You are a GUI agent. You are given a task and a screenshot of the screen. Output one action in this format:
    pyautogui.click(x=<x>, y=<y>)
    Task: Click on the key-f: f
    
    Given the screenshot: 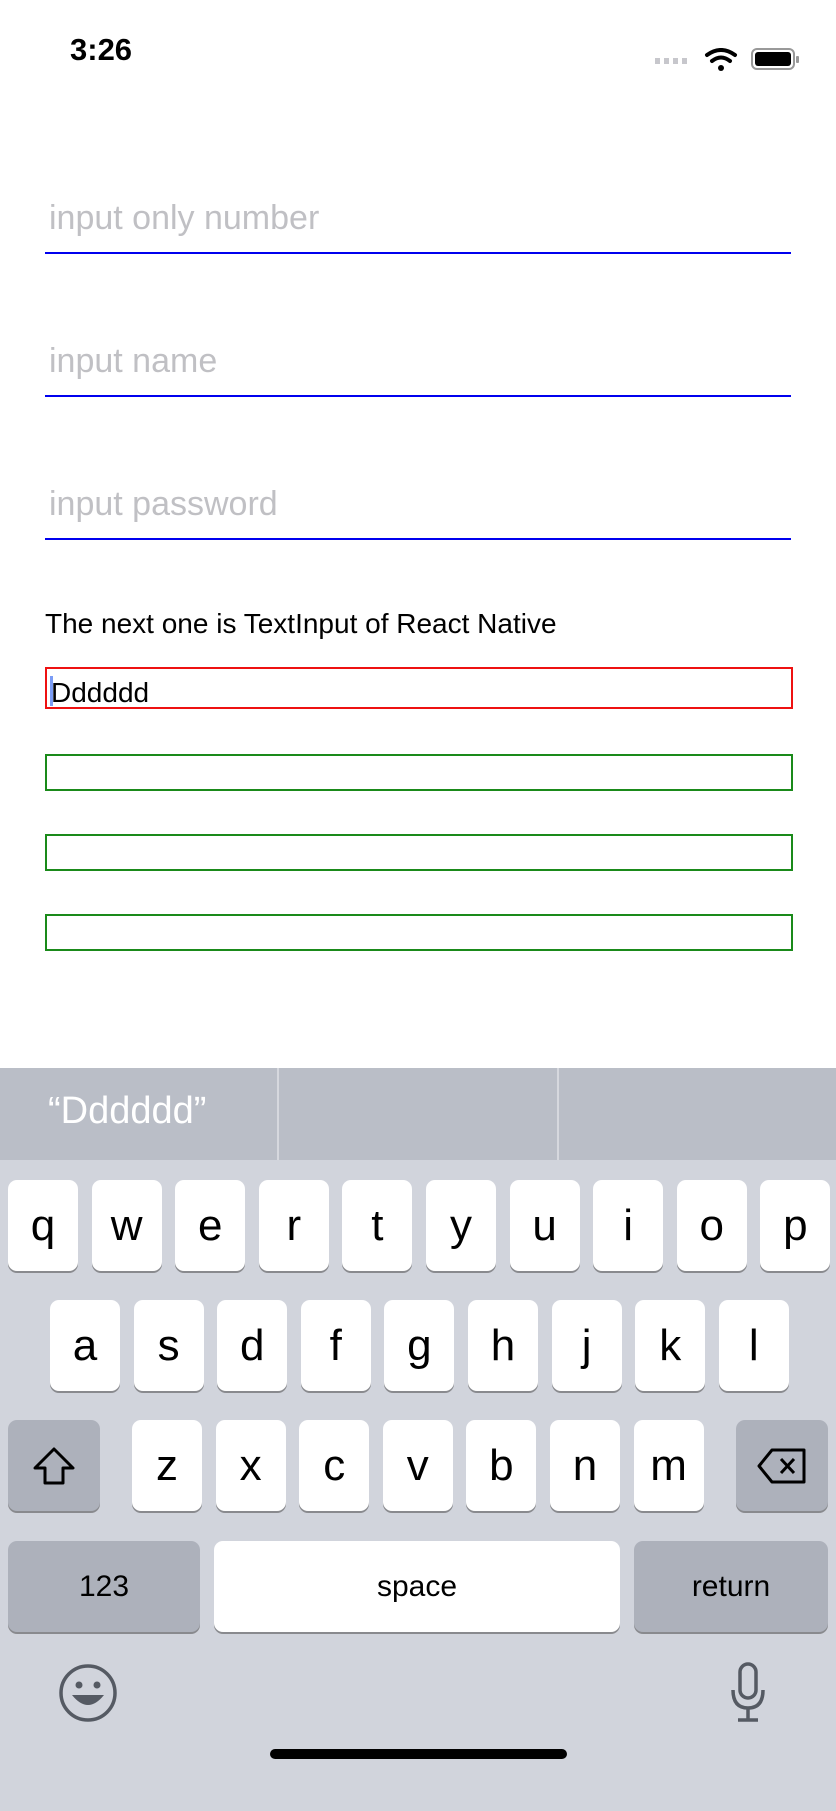 What is the action you would take?
    pyautogui.click(x=335, y=1345)
    